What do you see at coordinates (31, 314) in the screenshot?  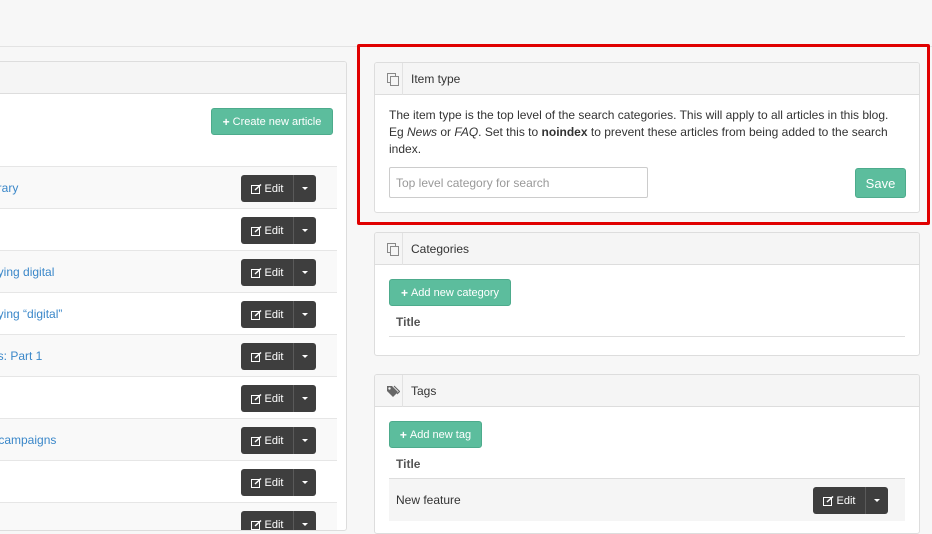 I see `article-title-link: aying “digital”` at bounding box center [31, 314].